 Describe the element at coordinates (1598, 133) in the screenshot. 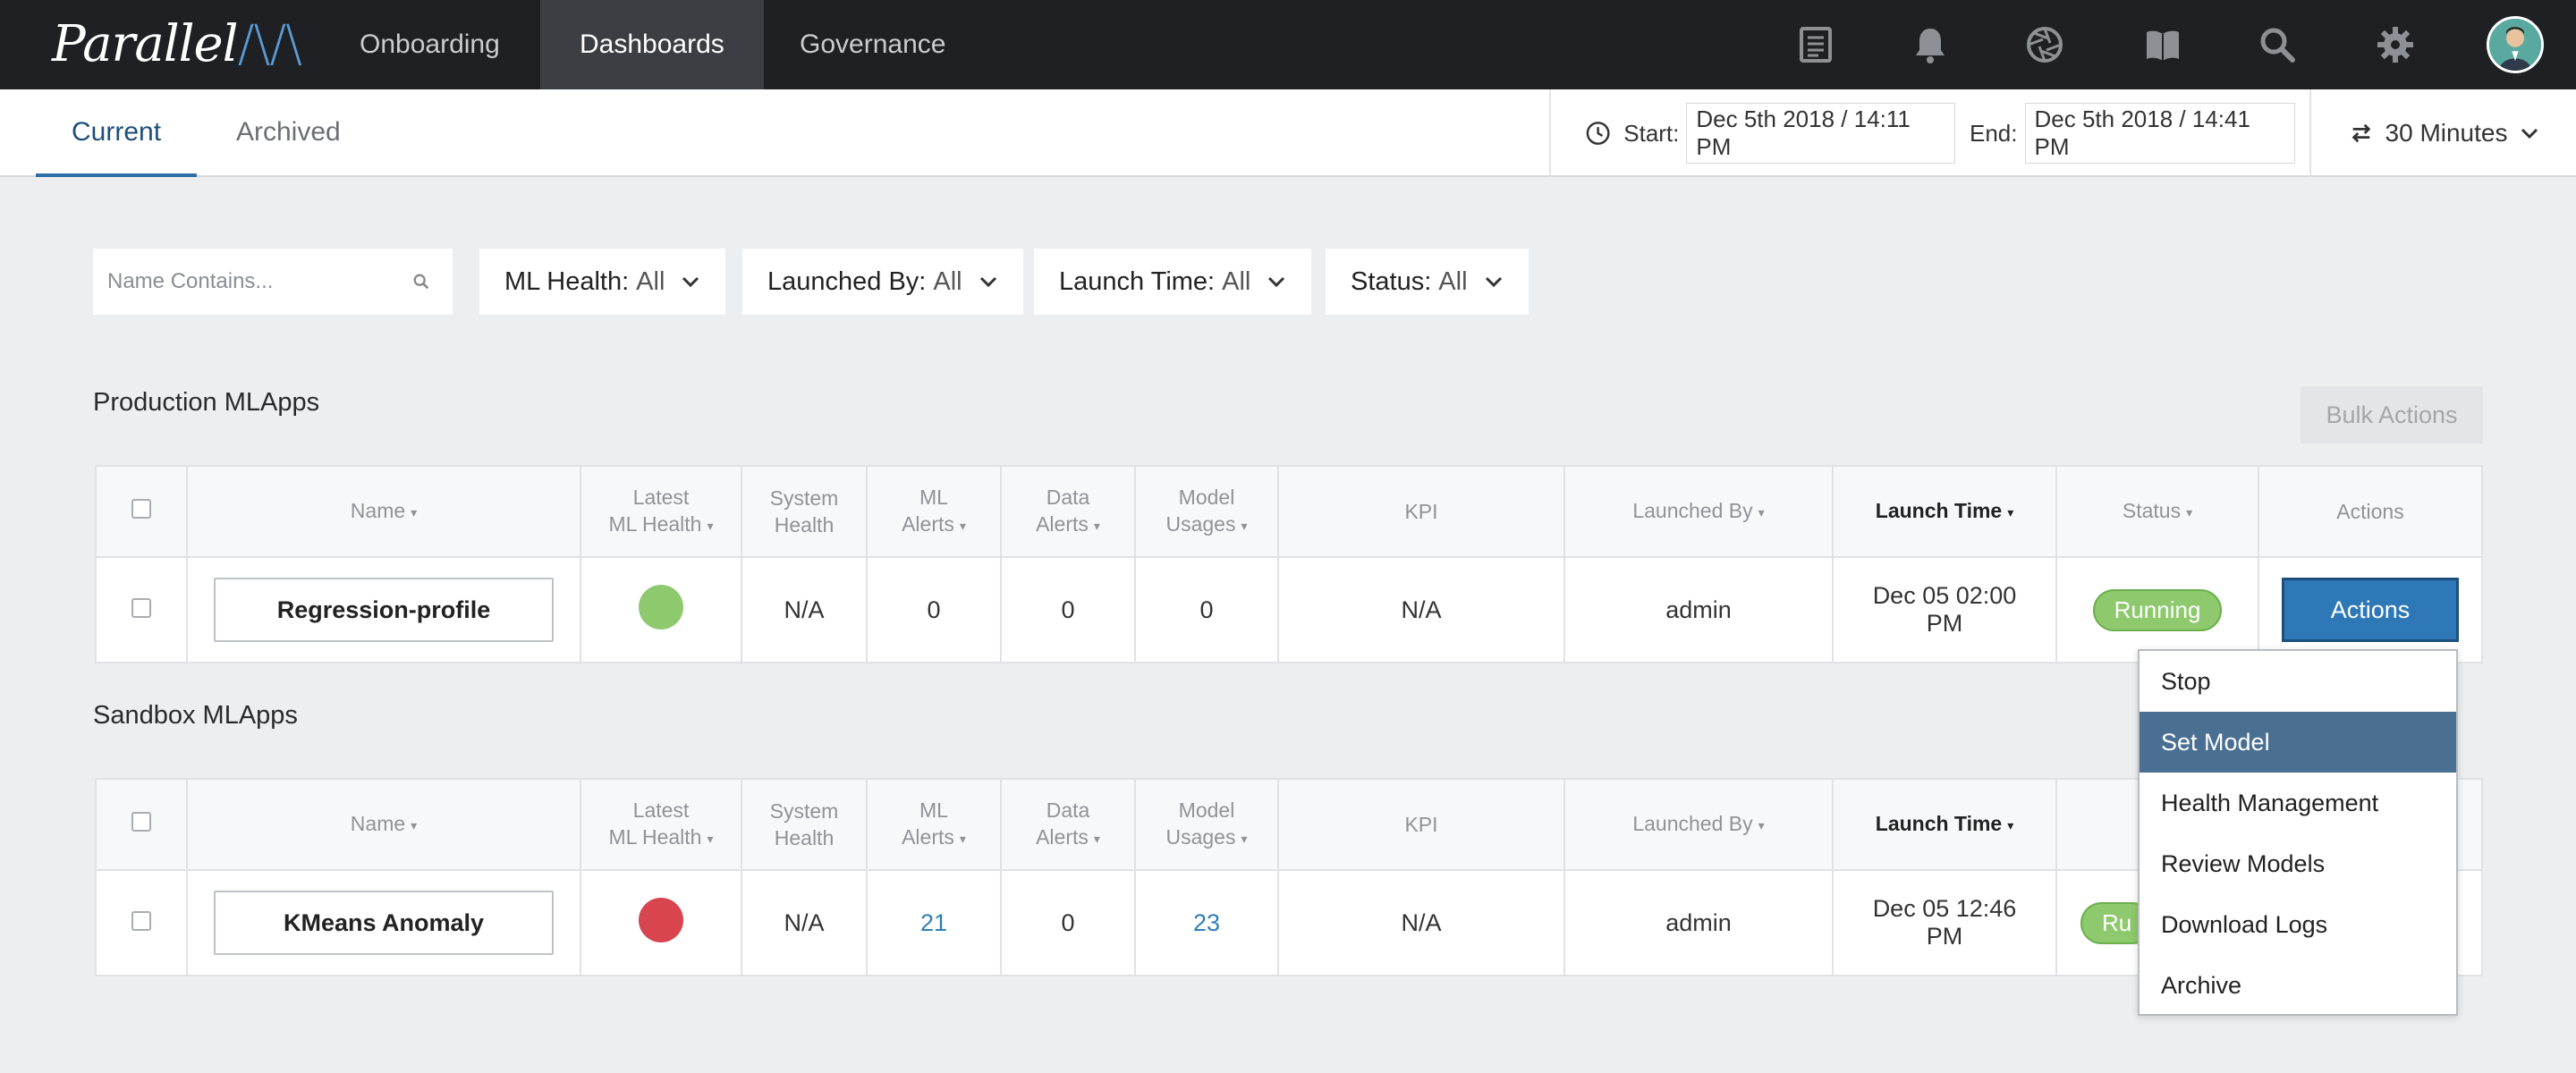

I see `clock-icon` at that location.